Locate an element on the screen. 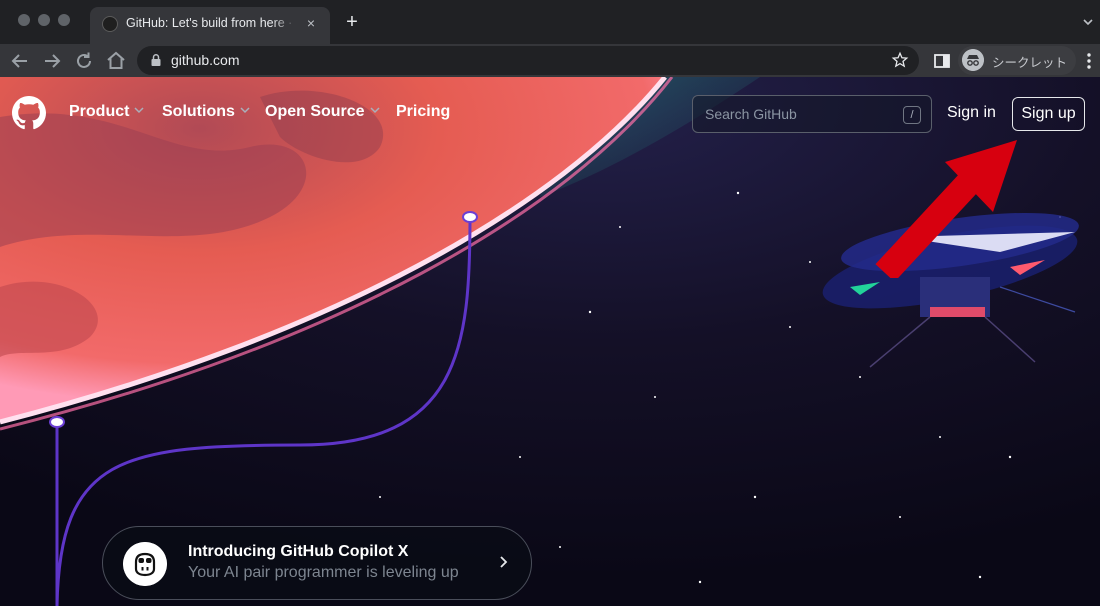  nav-solutions-label: Solutions is located at coordinates (198, 111).